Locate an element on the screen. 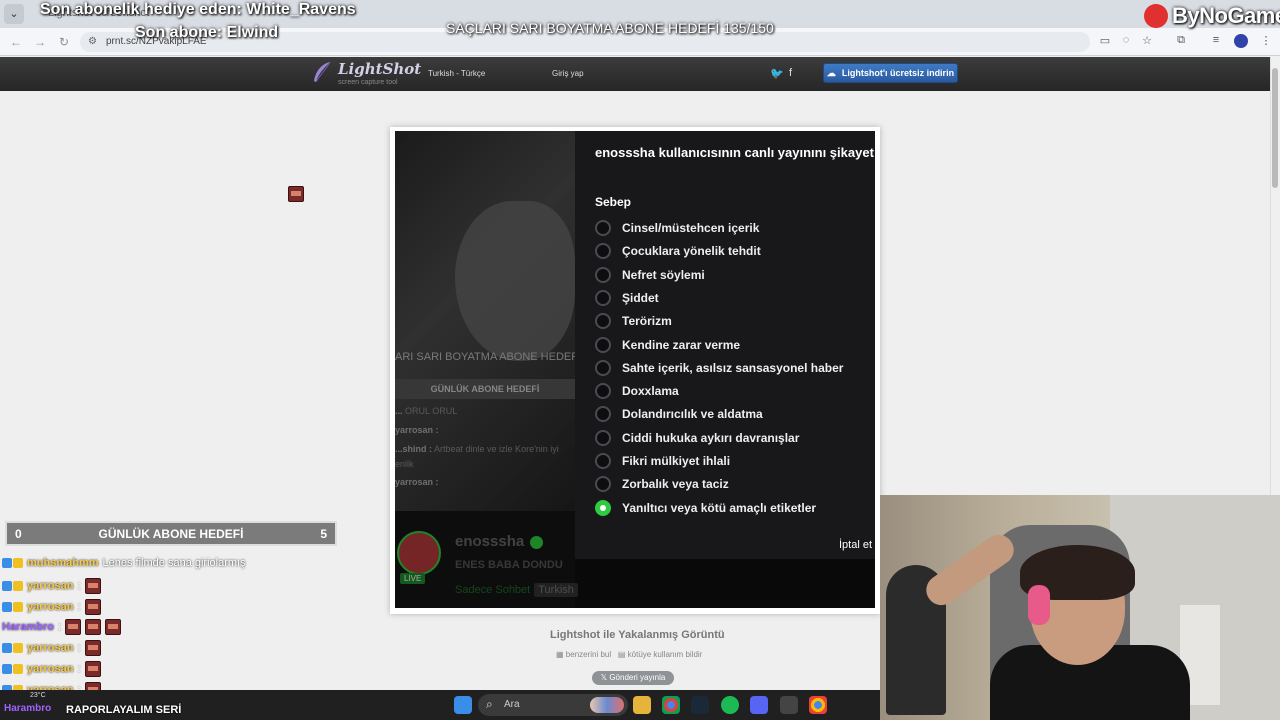  spotify-icon is located at coordinates (730, 705).